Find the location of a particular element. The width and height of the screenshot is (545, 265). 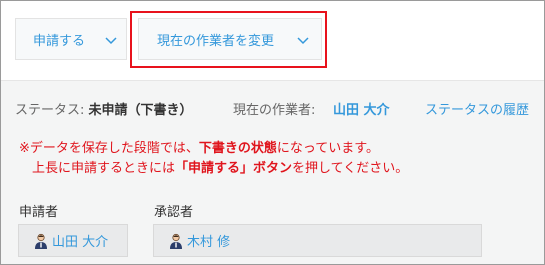

status-value: 未申請（下書き） is located at coordinates (140, 110).